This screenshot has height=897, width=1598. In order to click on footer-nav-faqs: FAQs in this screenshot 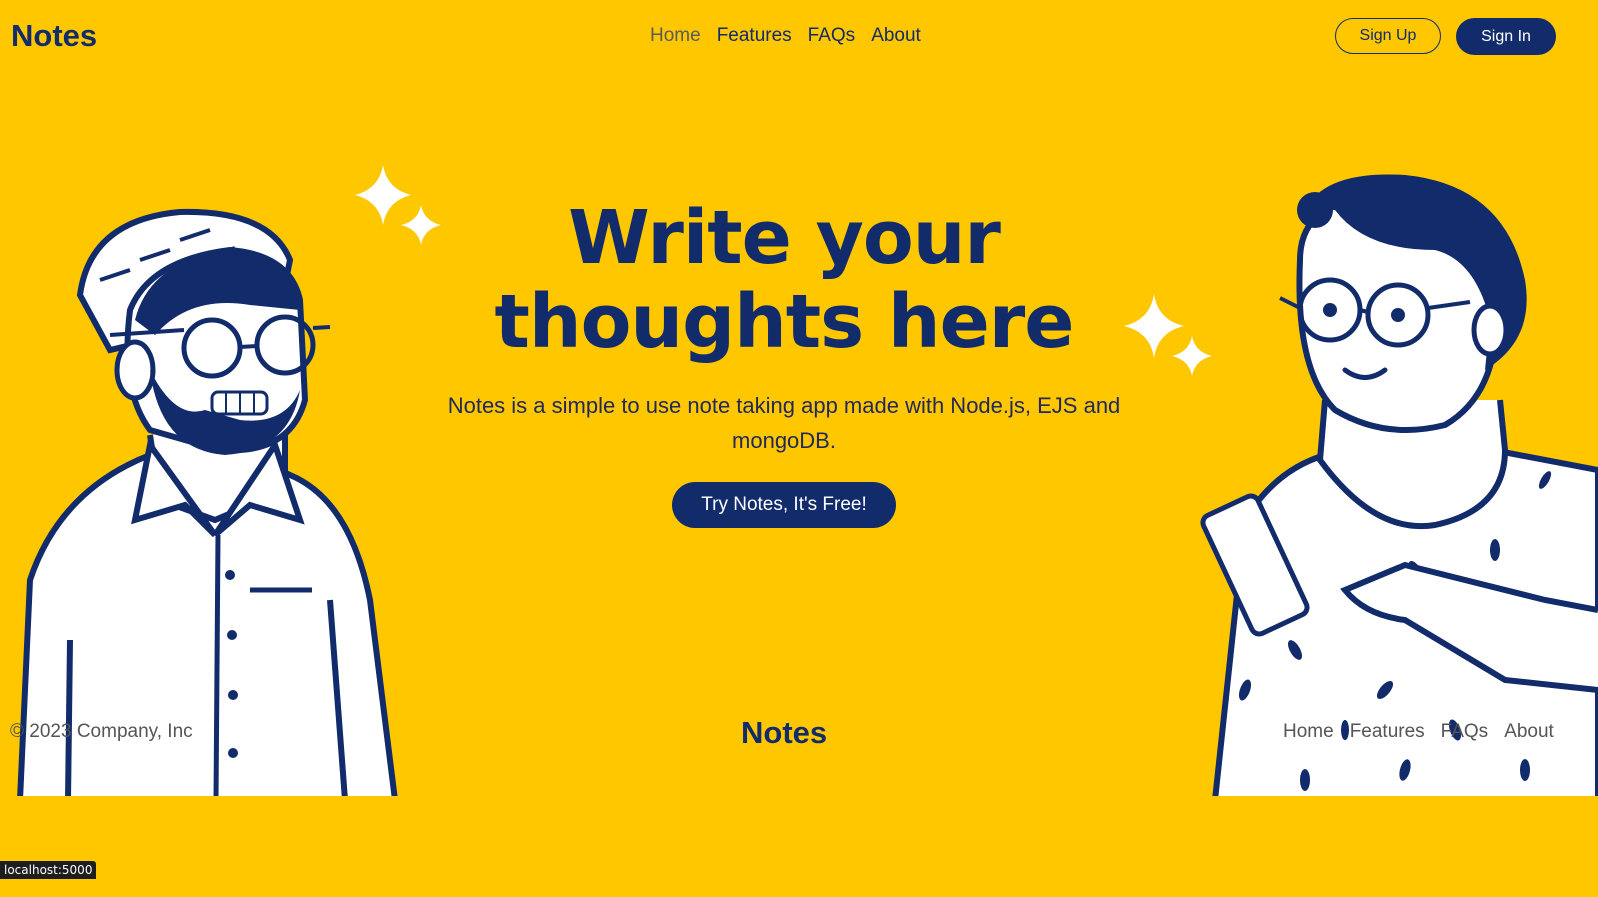, I will do `click(1465, 732)`.